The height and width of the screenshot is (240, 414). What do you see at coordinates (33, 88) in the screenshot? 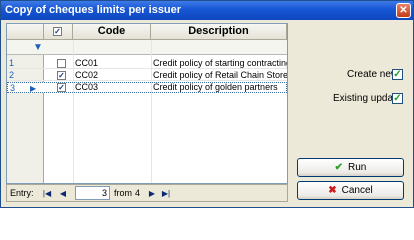
I see `current-row-arrow-icon: ▶` at bounding box center [33, 88].